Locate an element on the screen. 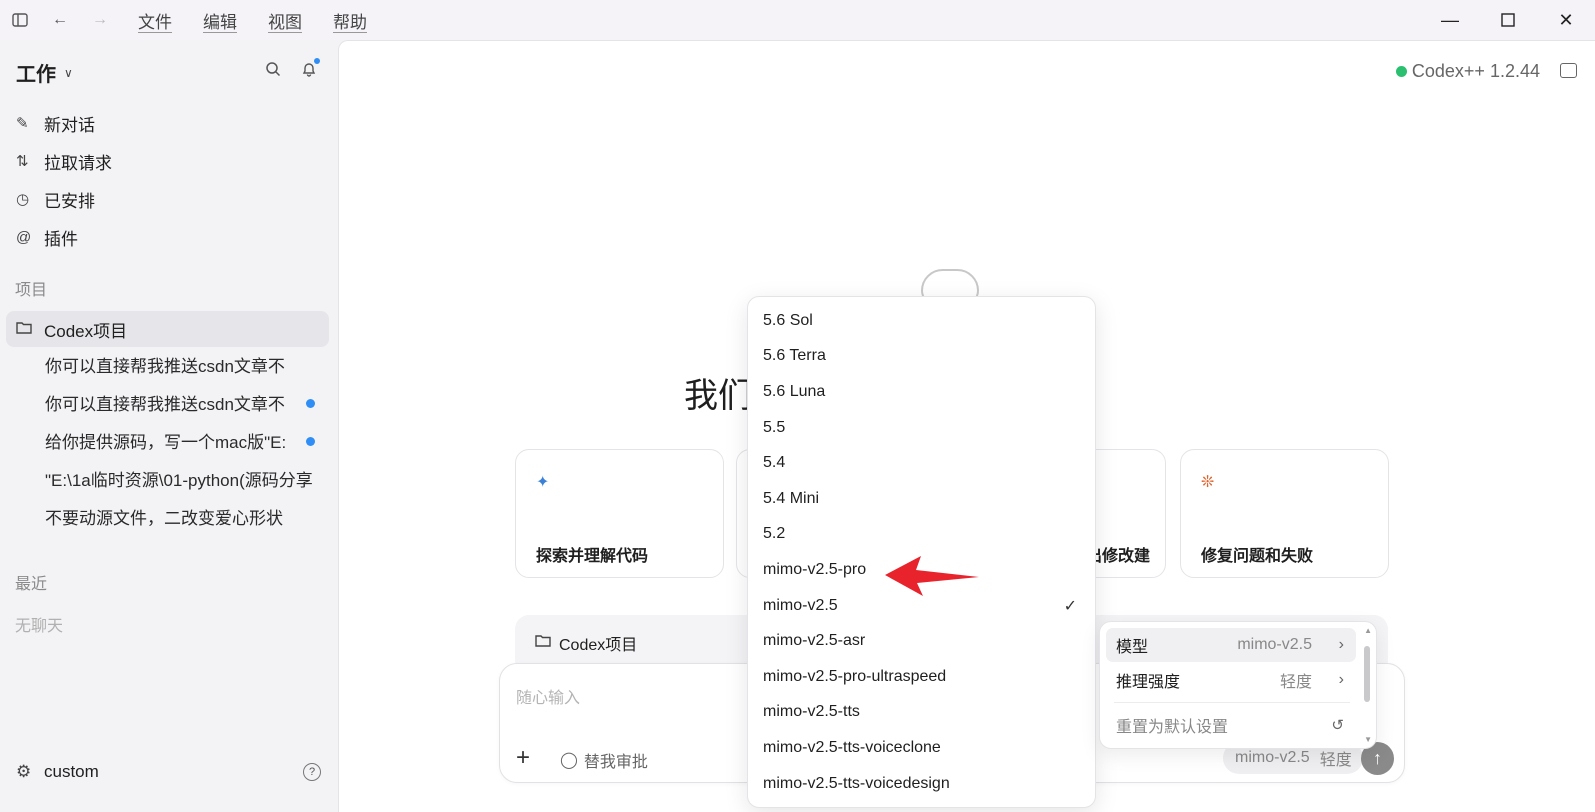 This screenshot has width=1595, height=812. model-option: mimo-v2.5-pro-ultraspeed is located at coordinates (921, 677).